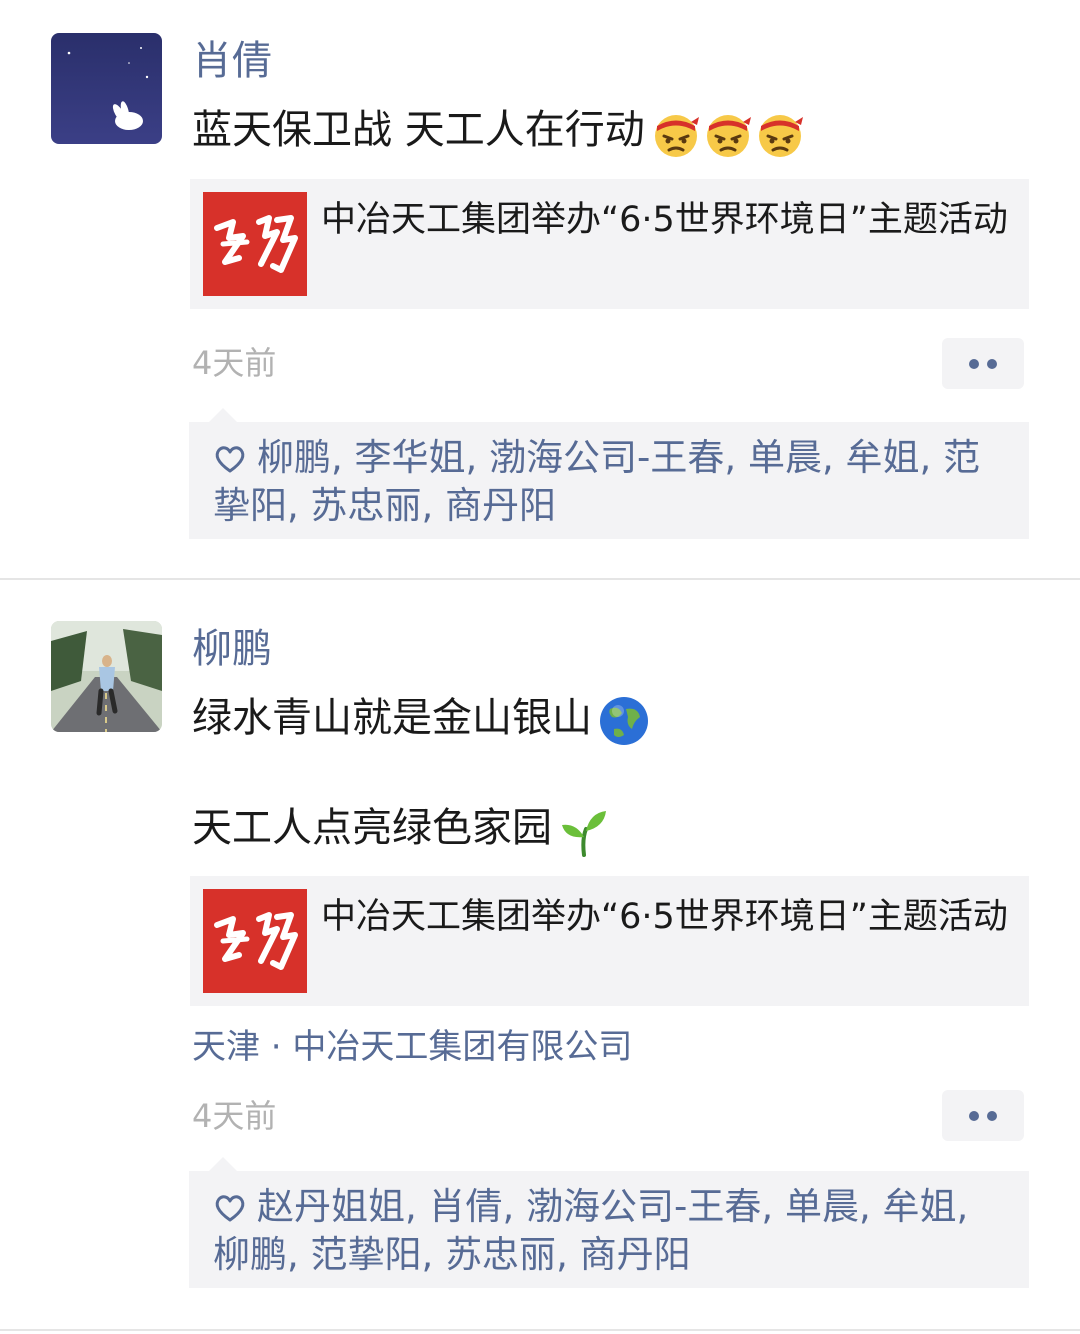  Describe the element at coordinates (331, 1206) in the screenshot. I see `liker-name: 赵丹姐姐` at that location.